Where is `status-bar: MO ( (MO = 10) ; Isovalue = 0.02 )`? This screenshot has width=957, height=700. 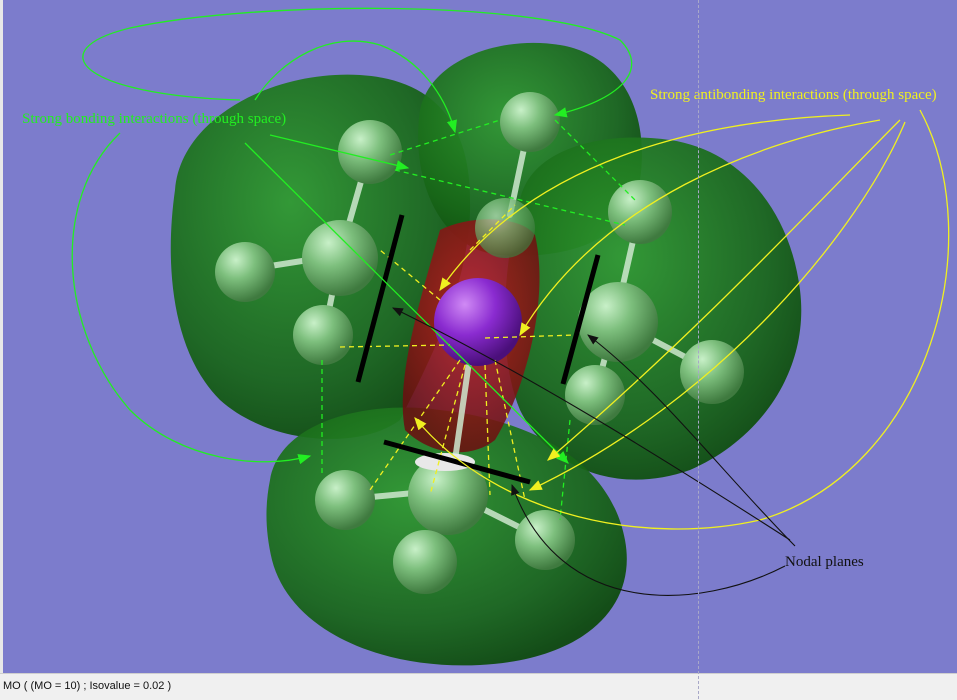
status-bar: MO ( (MO = 10) ; Isovalue = 0.02 ) is located at coordinates (478, 686).